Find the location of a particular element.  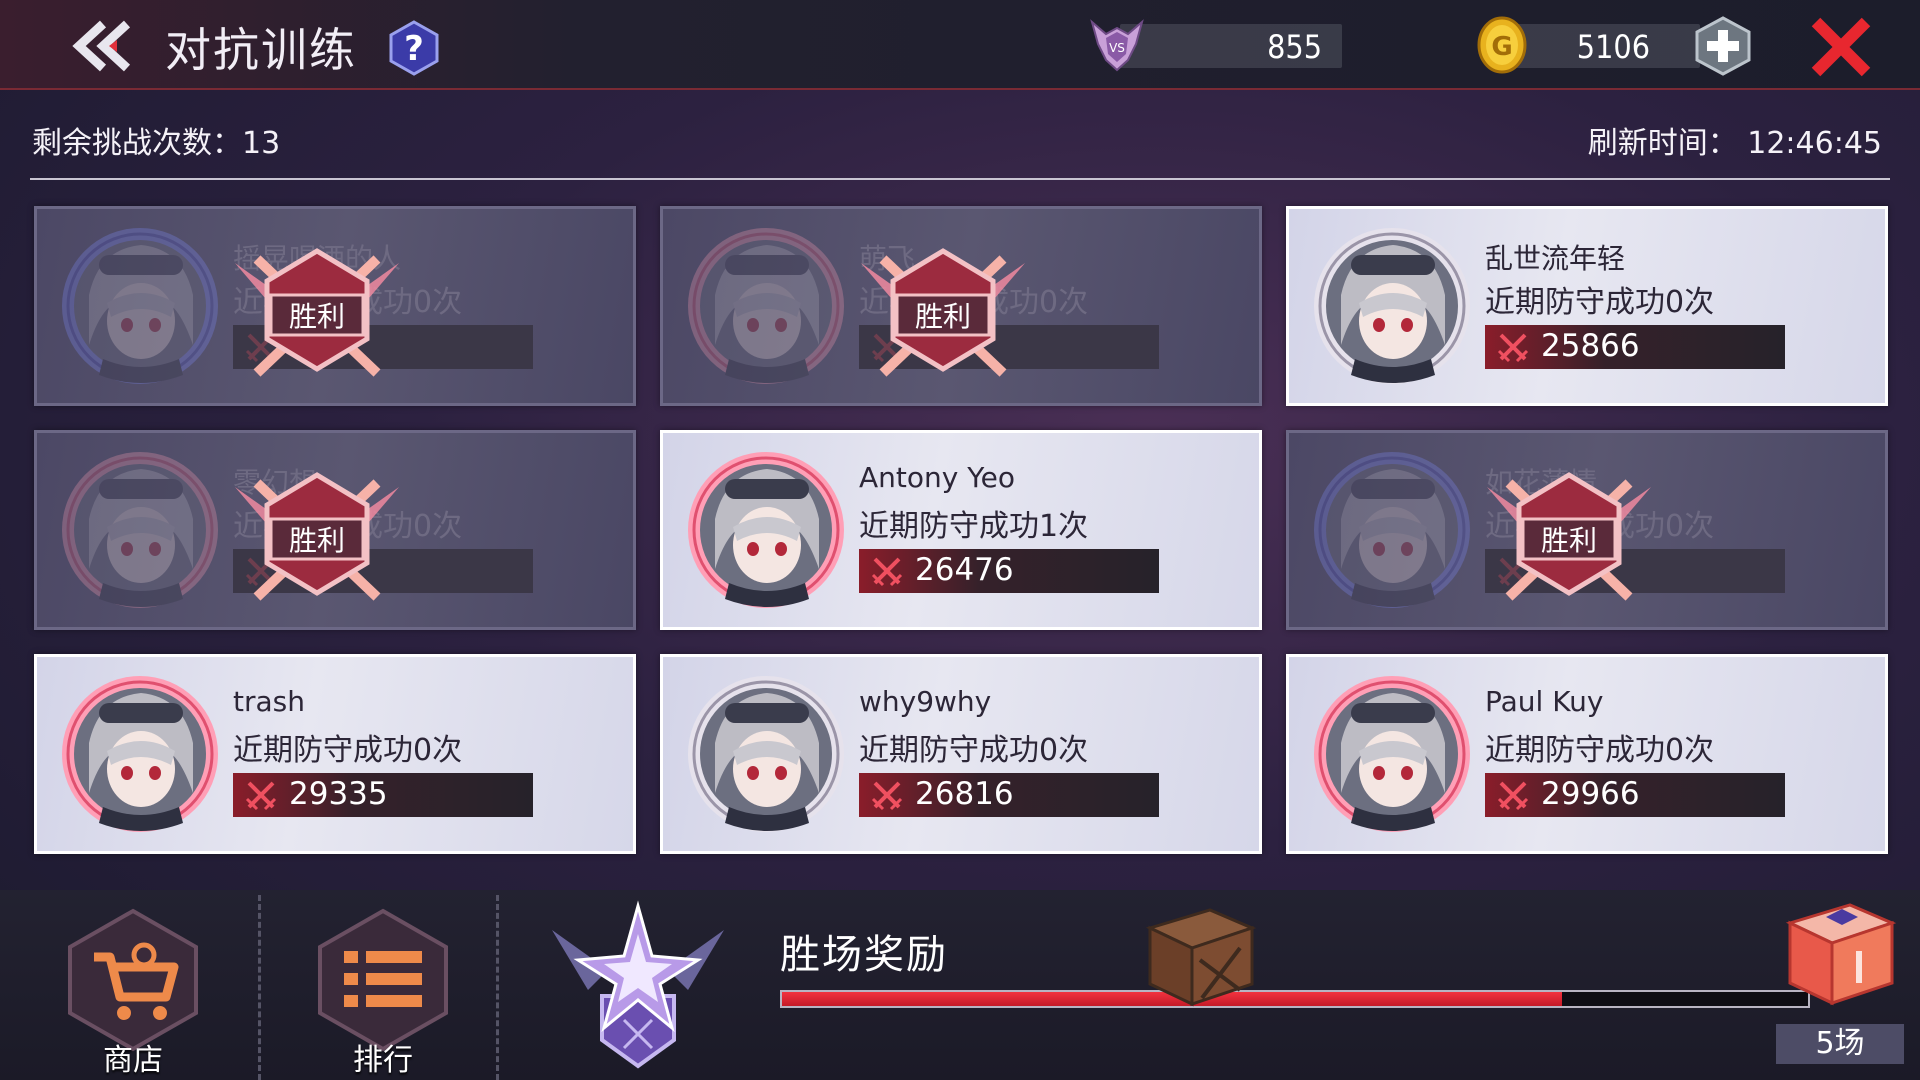

gold-coin-icon: G is located at coordinates (1502, 45).